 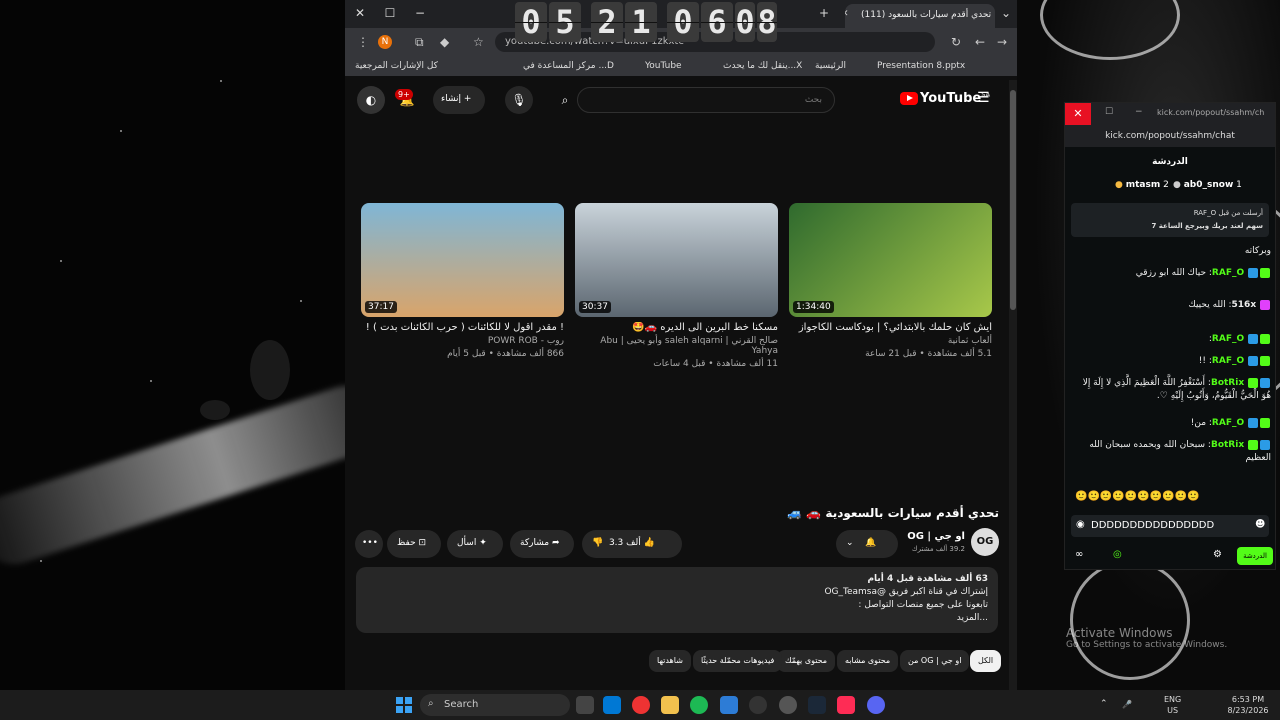 I want to click on emoji-icon: ☻, so click(x=1260, y=524).